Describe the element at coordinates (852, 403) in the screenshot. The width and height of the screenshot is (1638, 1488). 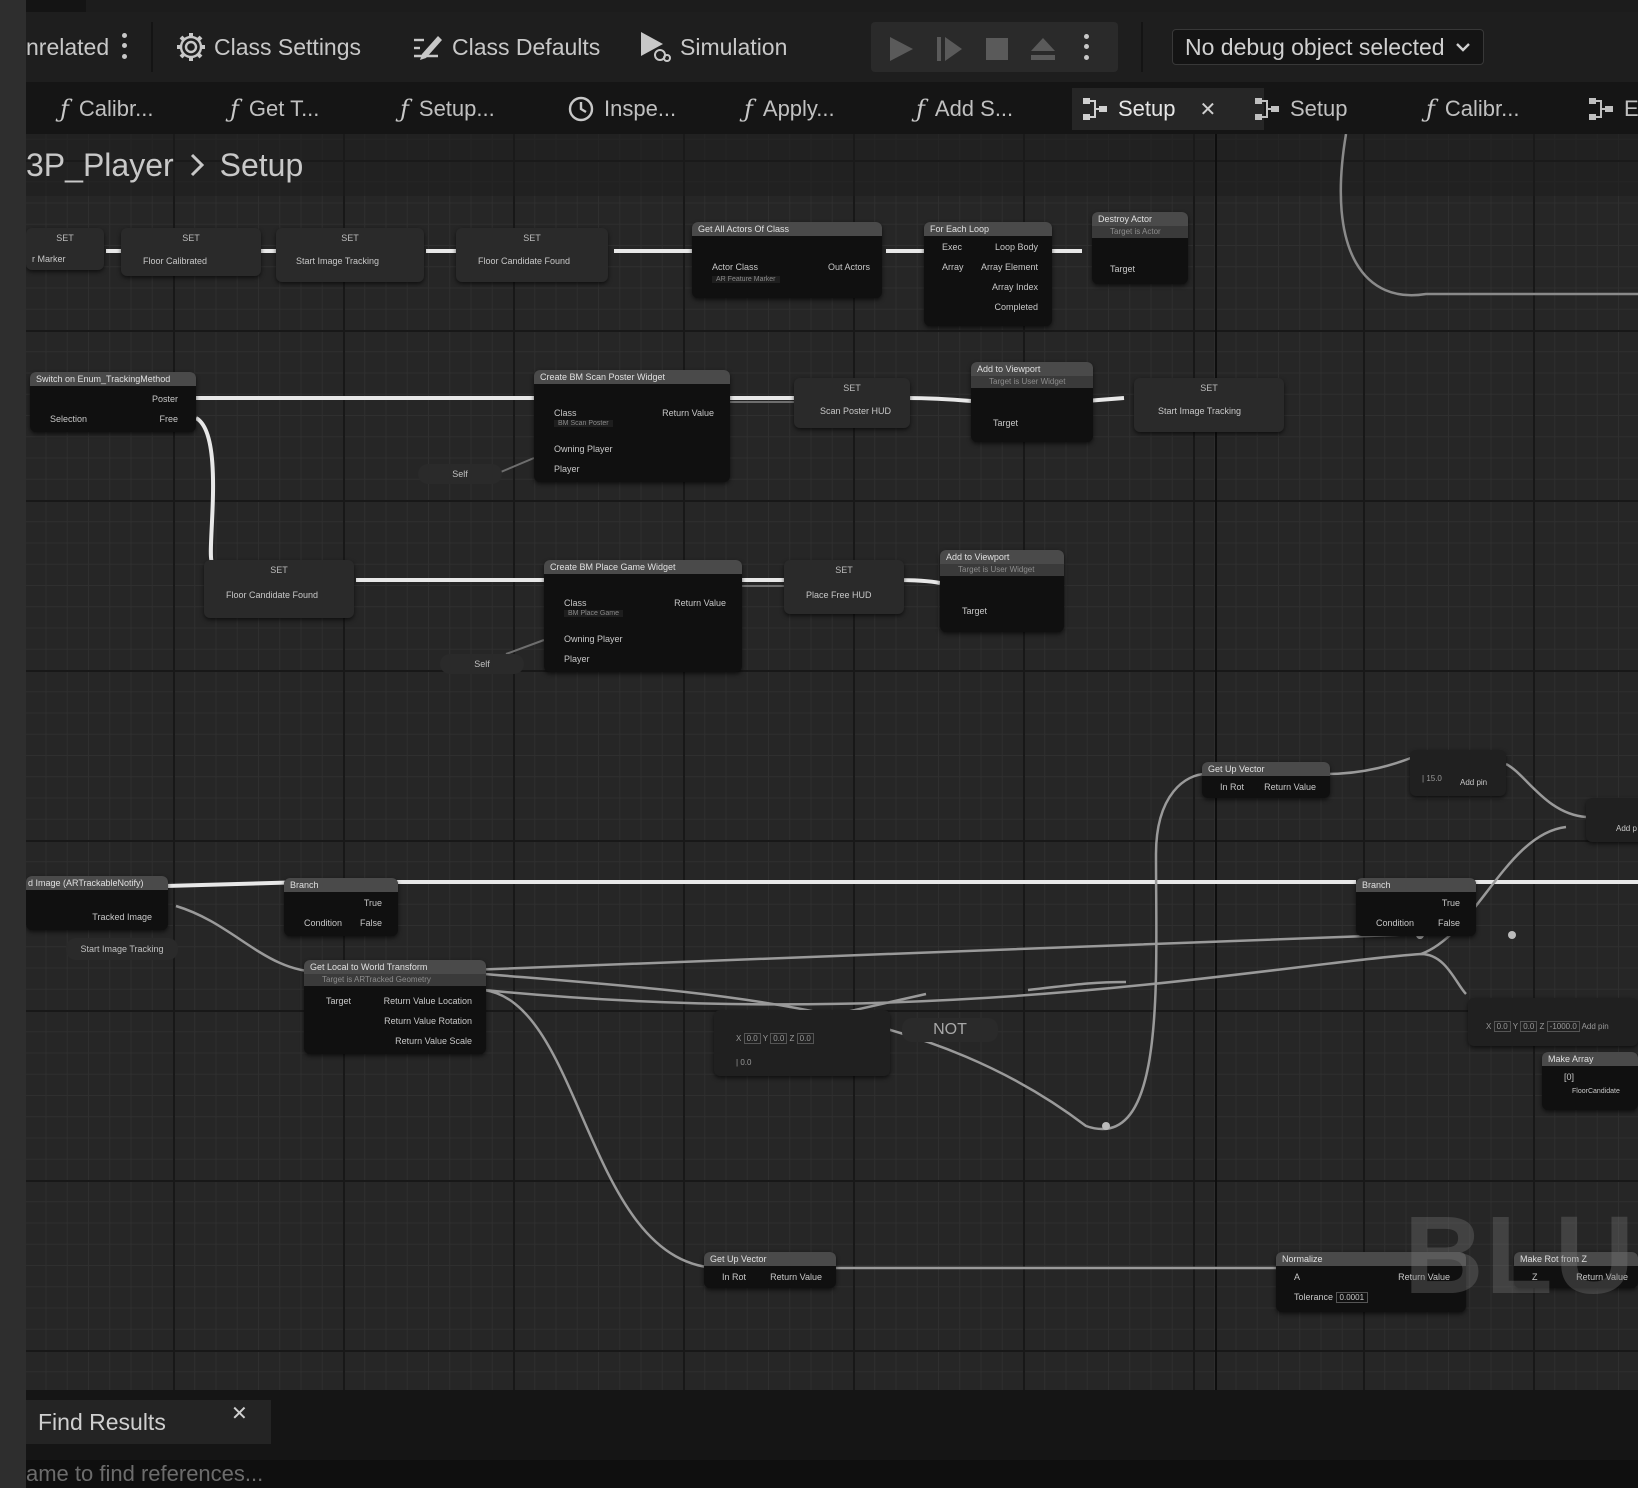
I see `set-node: SET Scan Poster HUD` at that location.